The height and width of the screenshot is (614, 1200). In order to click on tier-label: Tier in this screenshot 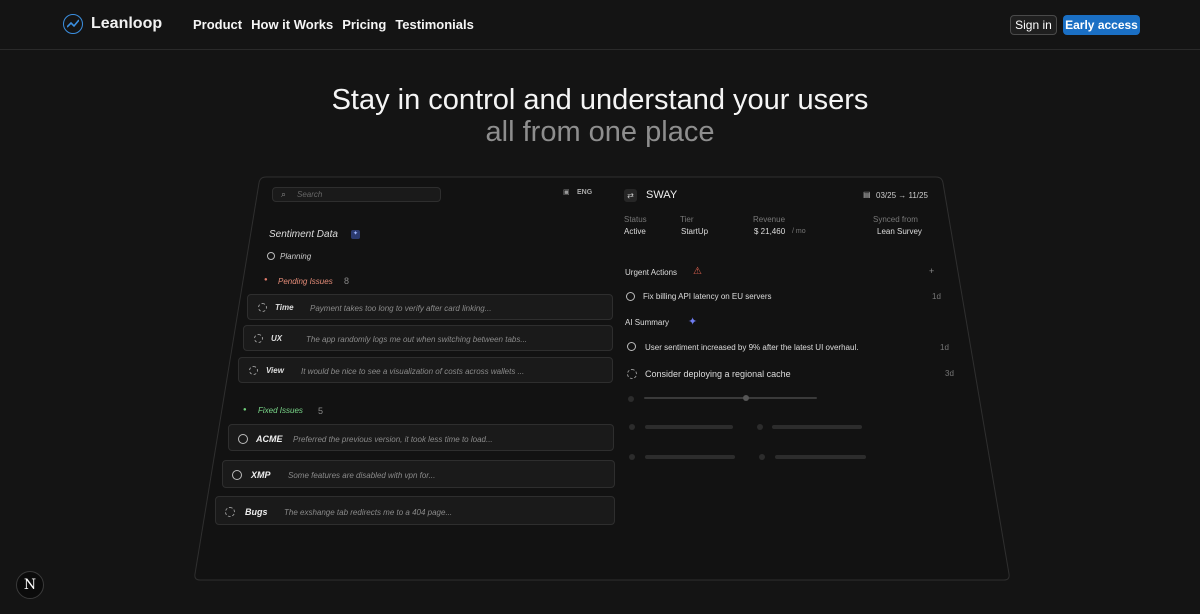, I will do `click(687, 219)`.